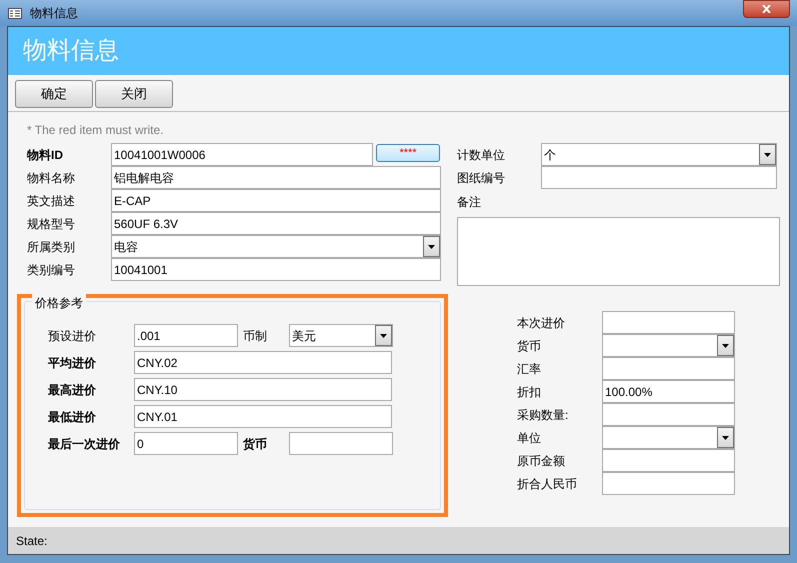 This screenshot has height=563, width=797. I want to click on text-field: 0, so click(186, 443).